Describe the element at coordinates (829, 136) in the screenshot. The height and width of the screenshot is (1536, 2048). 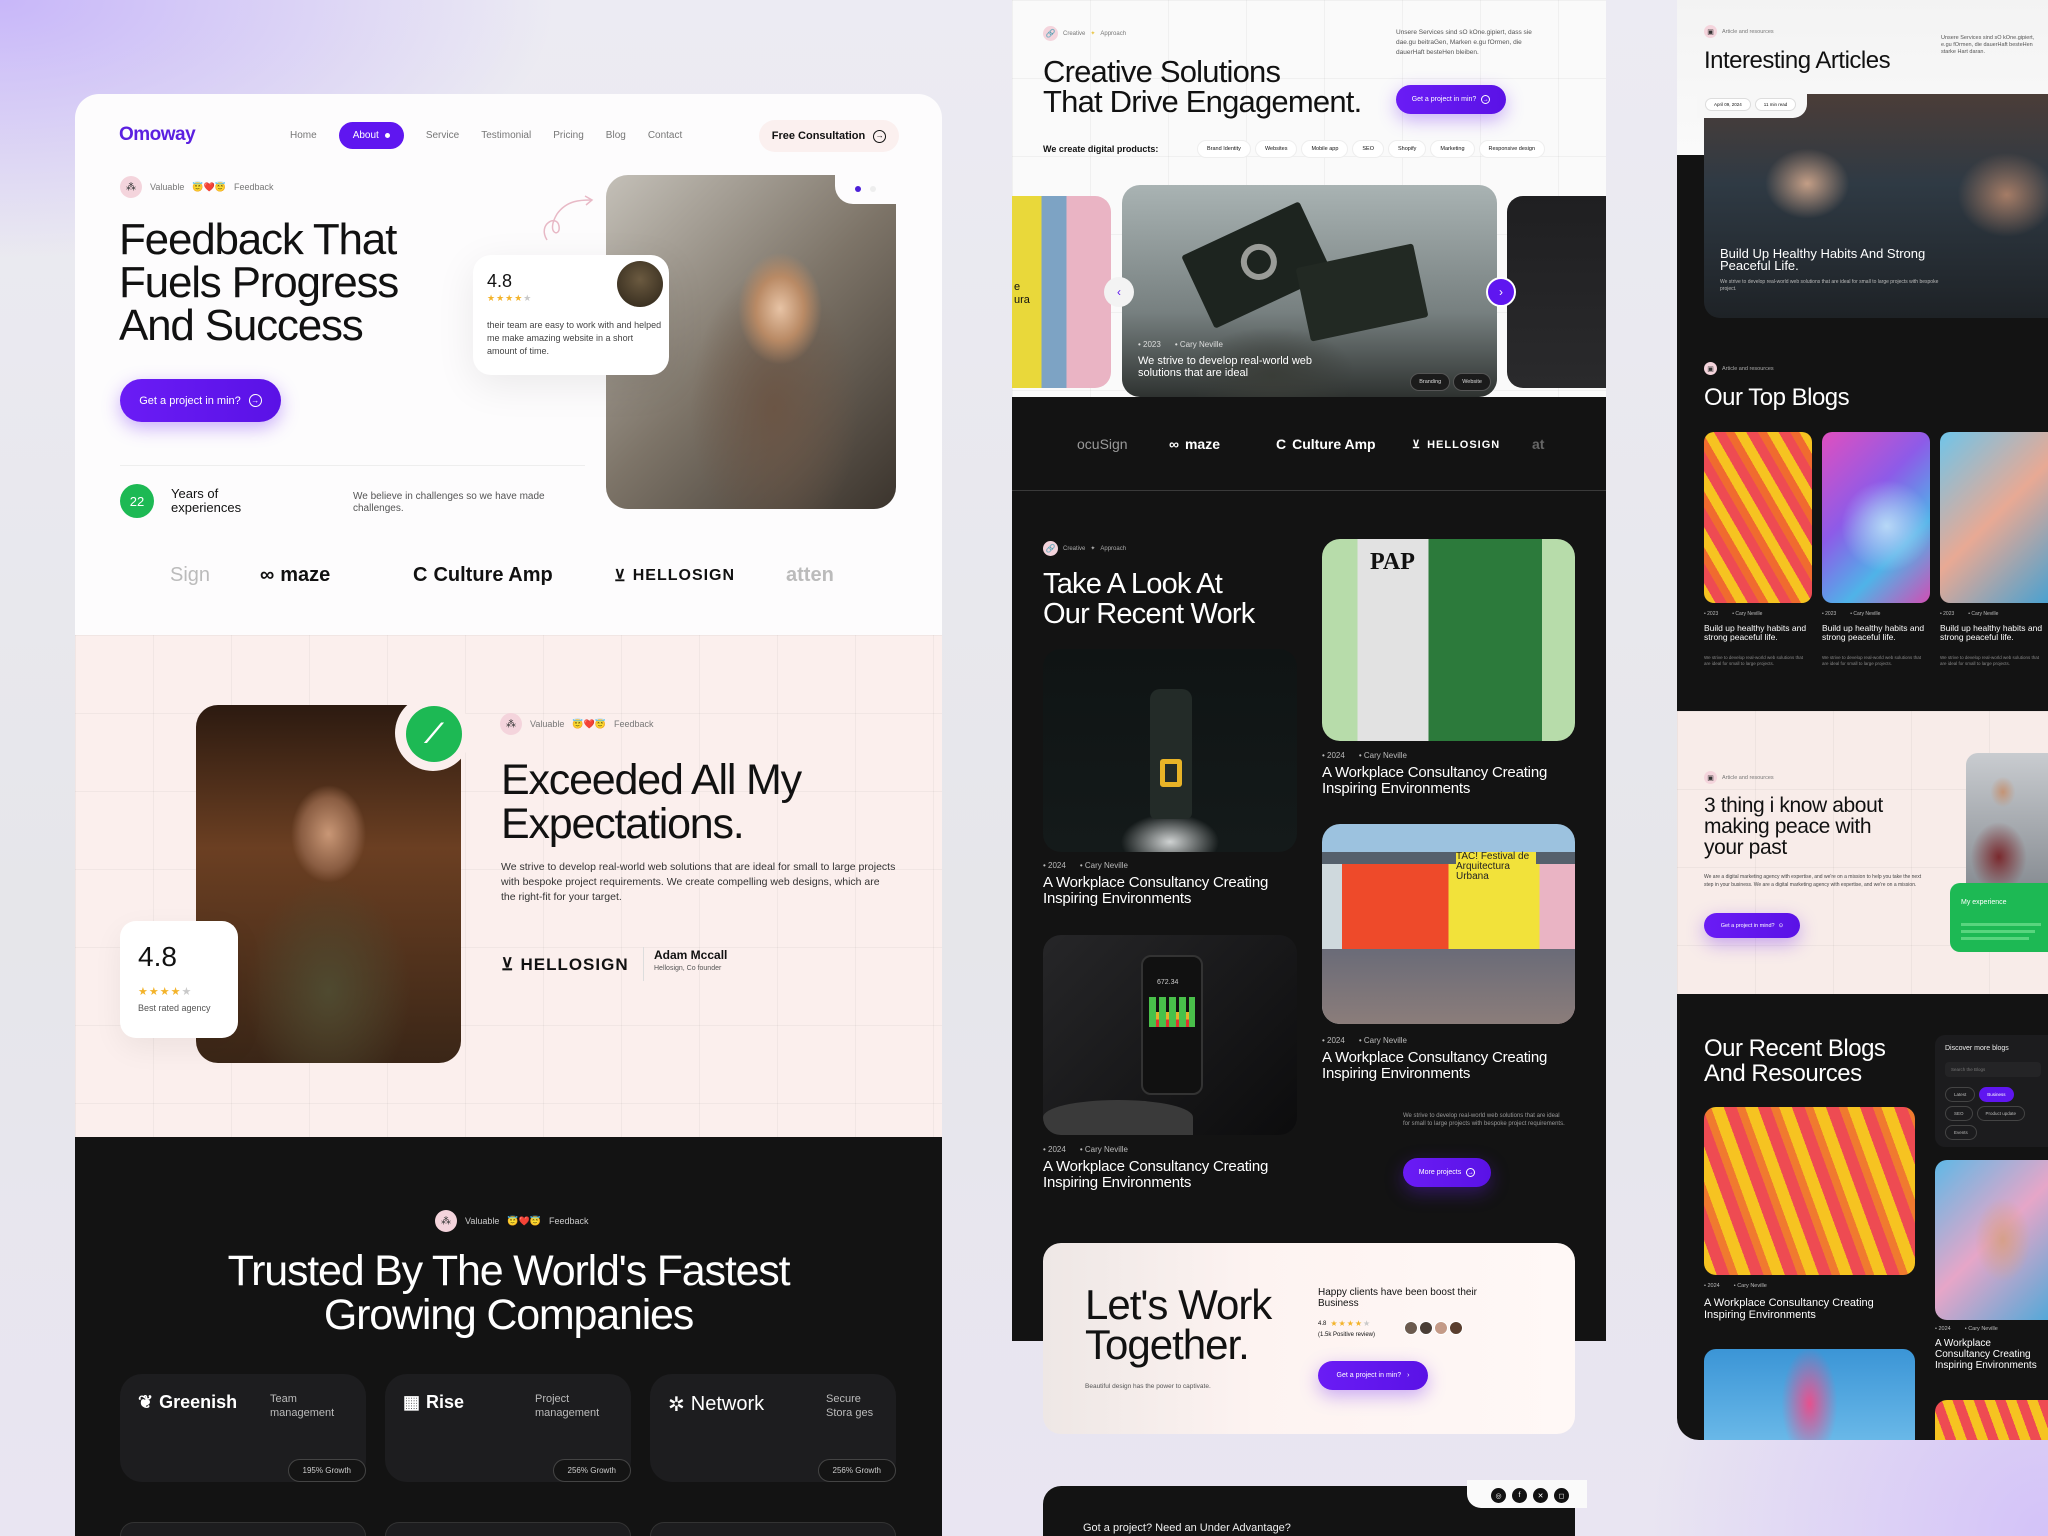
I see `free-consultation-button: Free Consultation →` at that location.